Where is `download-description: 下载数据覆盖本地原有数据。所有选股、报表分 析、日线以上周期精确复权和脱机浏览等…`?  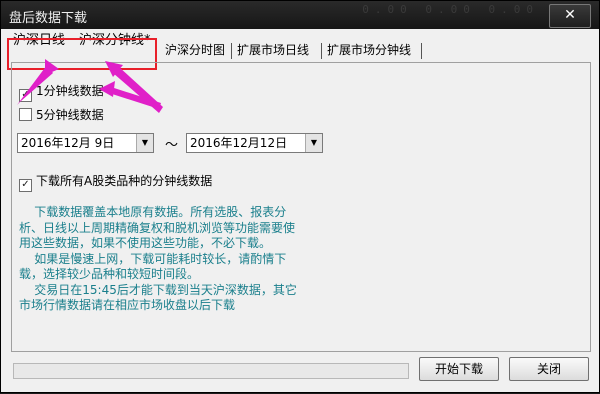
download-description: 下载数据覆盖本地原有数据。所有选股、报表分 析、日线以上周期精确复权和脱机浏览等… is located at coordinates (158, 258).